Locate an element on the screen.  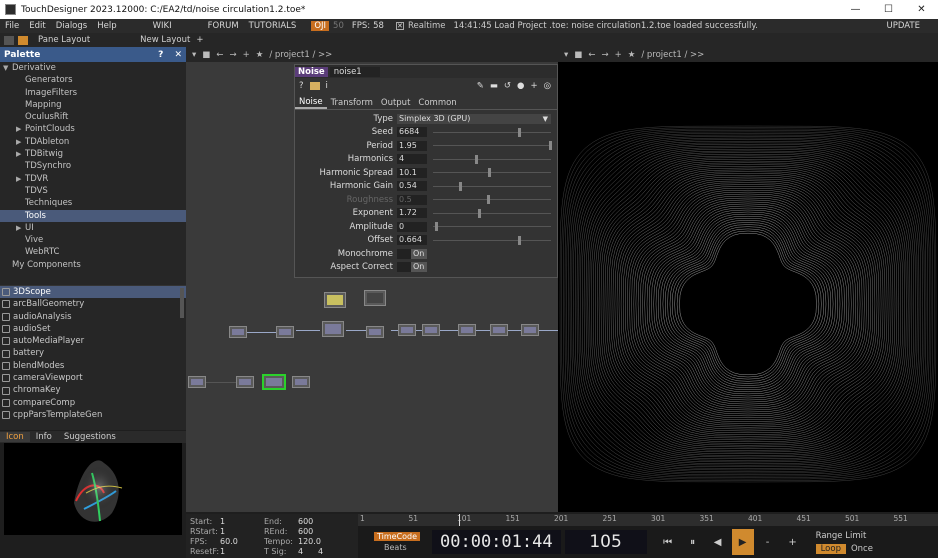
end-value: 600 is located at coordinates (305, 522).